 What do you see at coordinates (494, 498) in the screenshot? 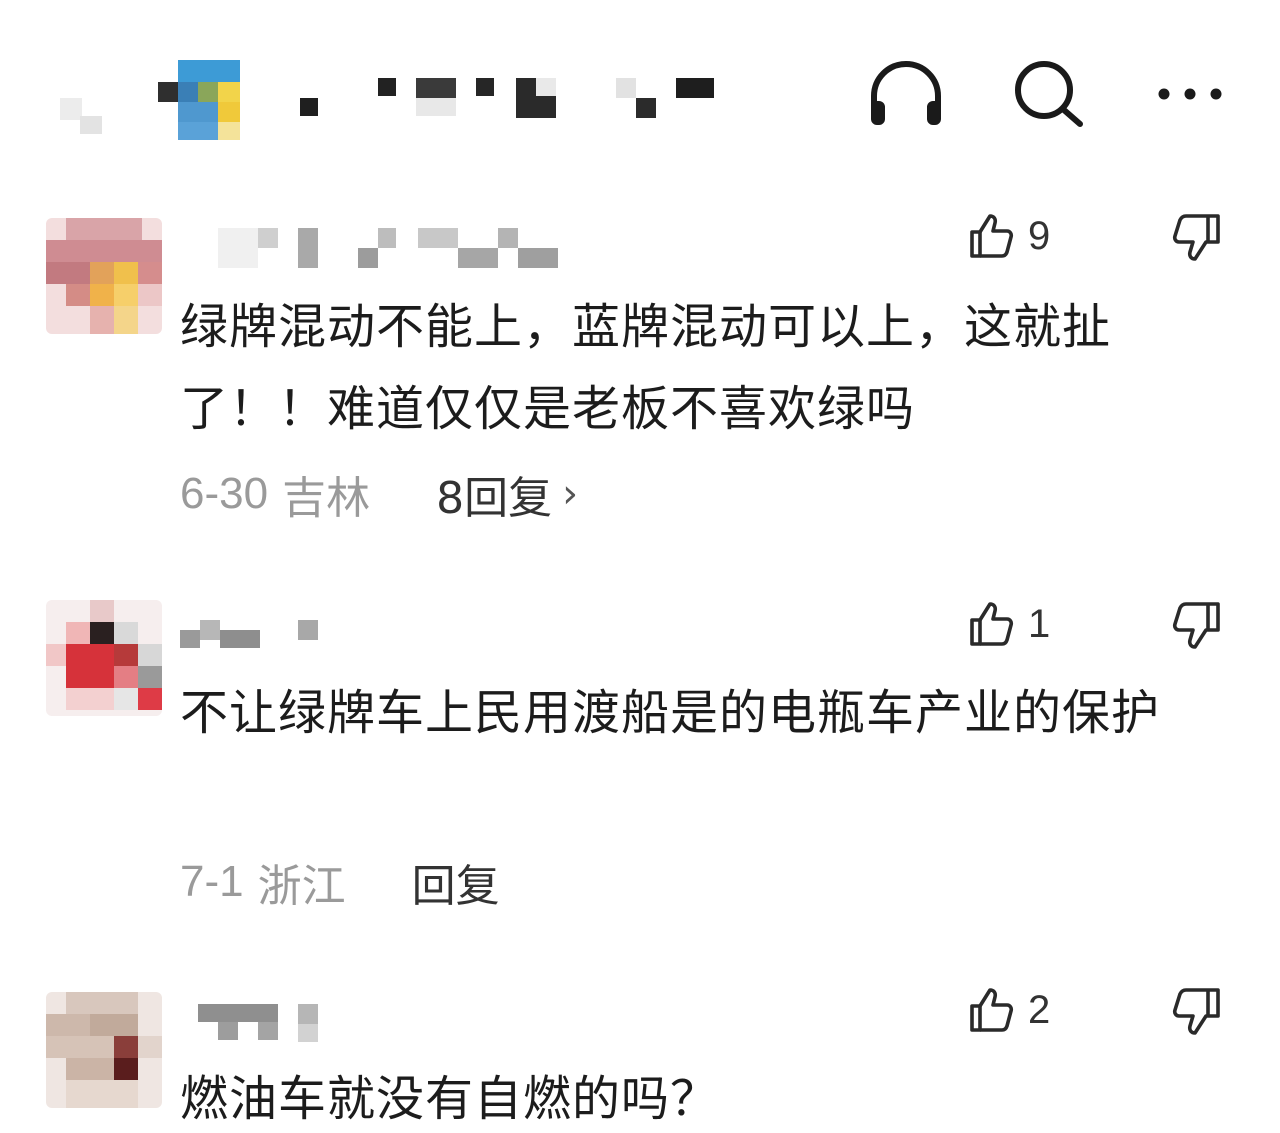
I see `reply-label: 8回复` at bounding box center [494, 498].